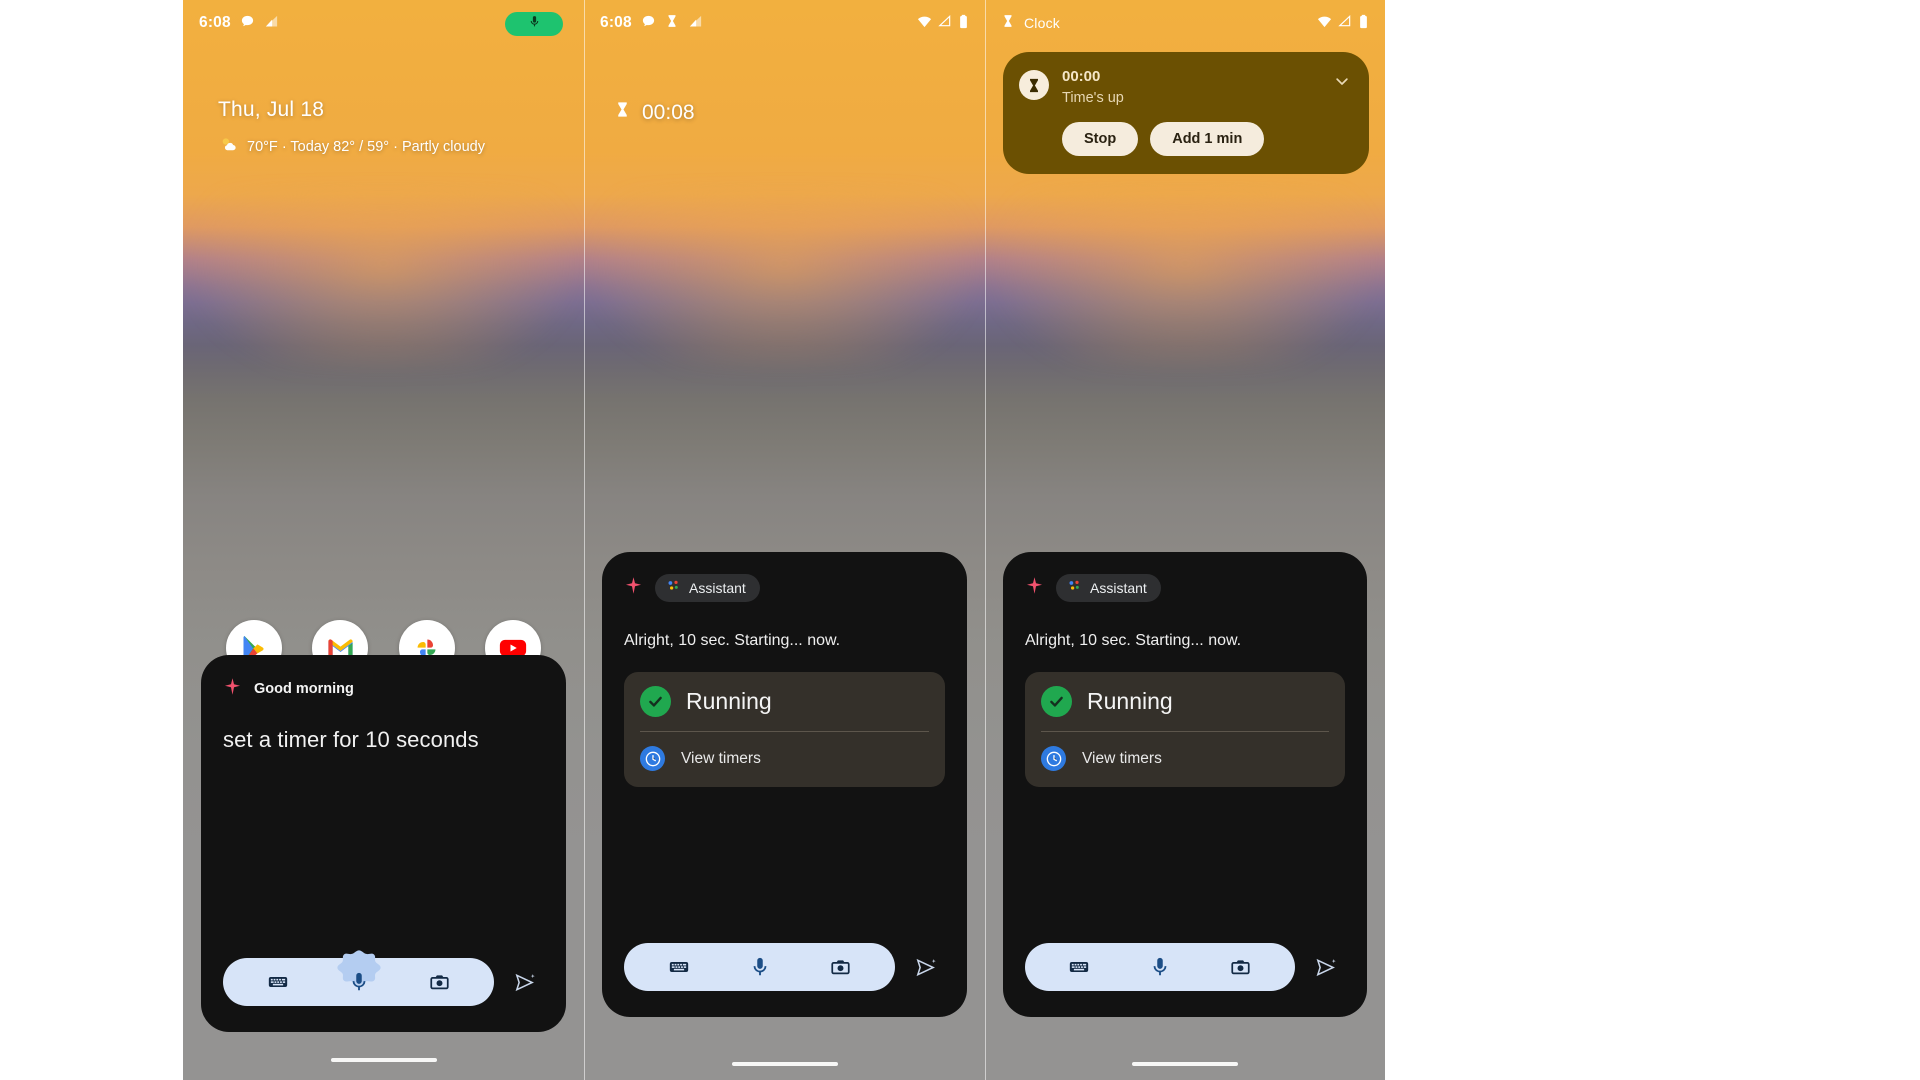  I want to click on status-bar: Clock, so click(1185, 23).